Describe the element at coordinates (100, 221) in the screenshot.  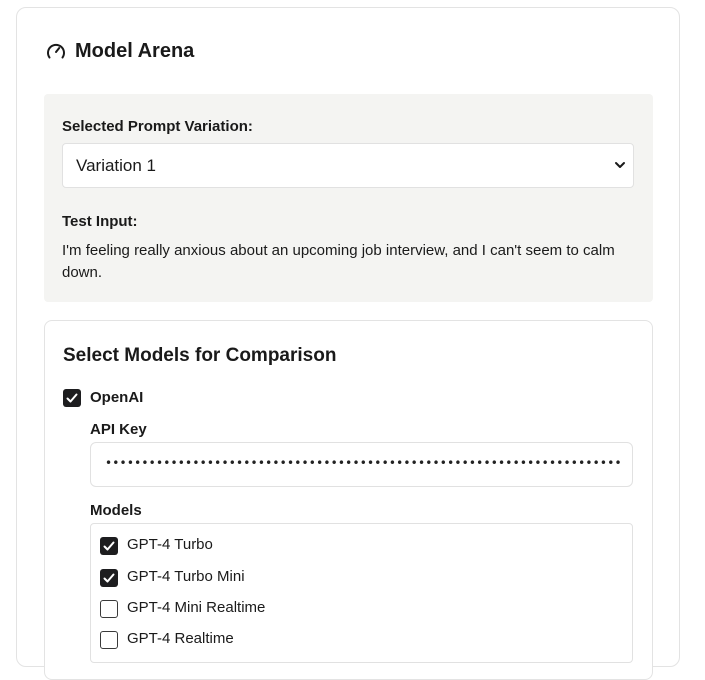
I see `test-input-label: Test Input:` at that location.